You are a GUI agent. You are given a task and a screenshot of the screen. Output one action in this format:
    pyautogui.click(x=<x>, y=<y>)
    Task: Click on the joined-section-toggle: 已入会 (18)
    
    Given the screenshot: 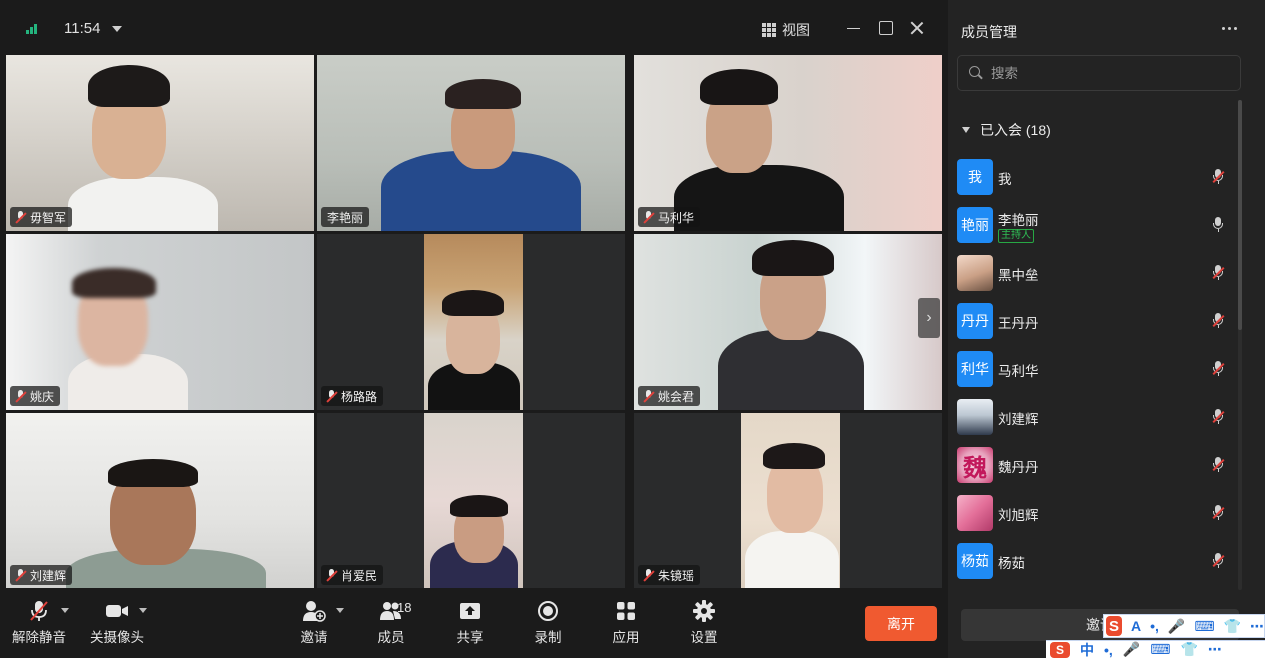 What is the action you would take?
    pyautogui.click(x=1006, y=130)
    